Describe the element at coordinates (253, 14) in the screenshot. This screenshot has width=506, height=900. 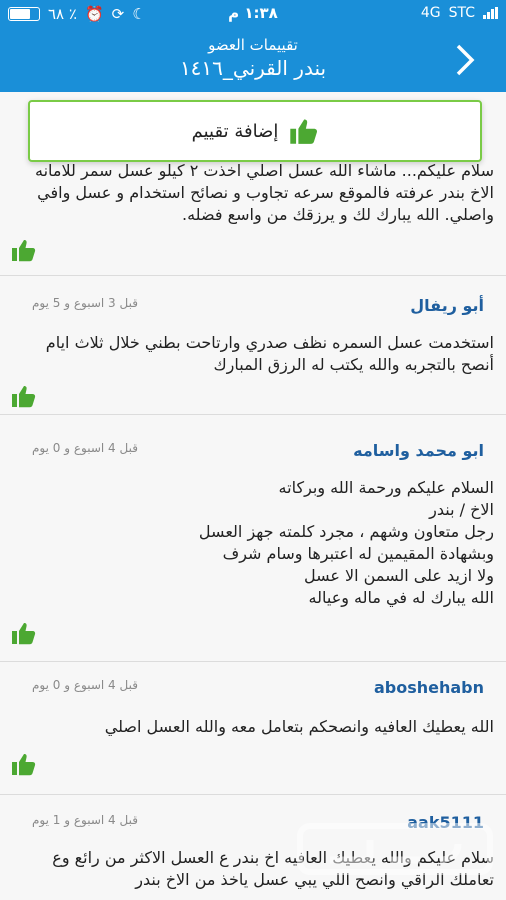
I see `status-bar: ٦٨ ٪ ⏰ ⟳ ☾ ١:٣٨ م 4G STC` at that location.